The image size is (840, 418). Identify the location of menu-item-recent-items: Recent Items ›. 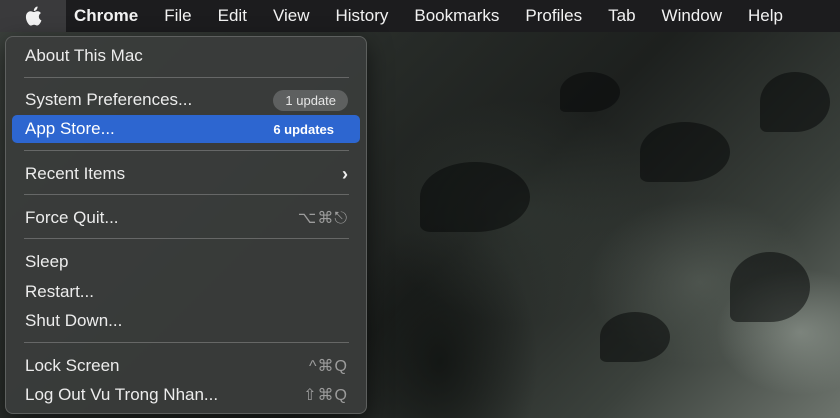
(186, 174).